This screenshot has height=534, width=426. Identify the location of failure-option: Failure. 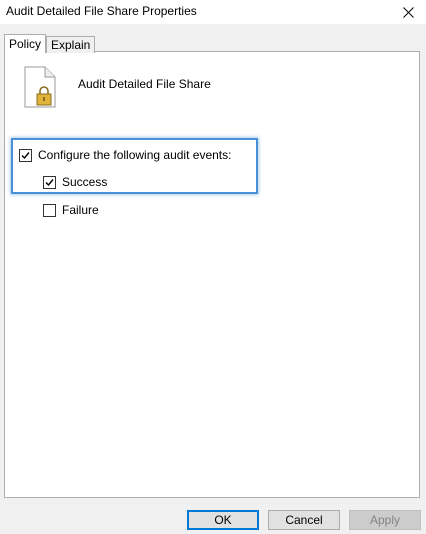
(71, 210).